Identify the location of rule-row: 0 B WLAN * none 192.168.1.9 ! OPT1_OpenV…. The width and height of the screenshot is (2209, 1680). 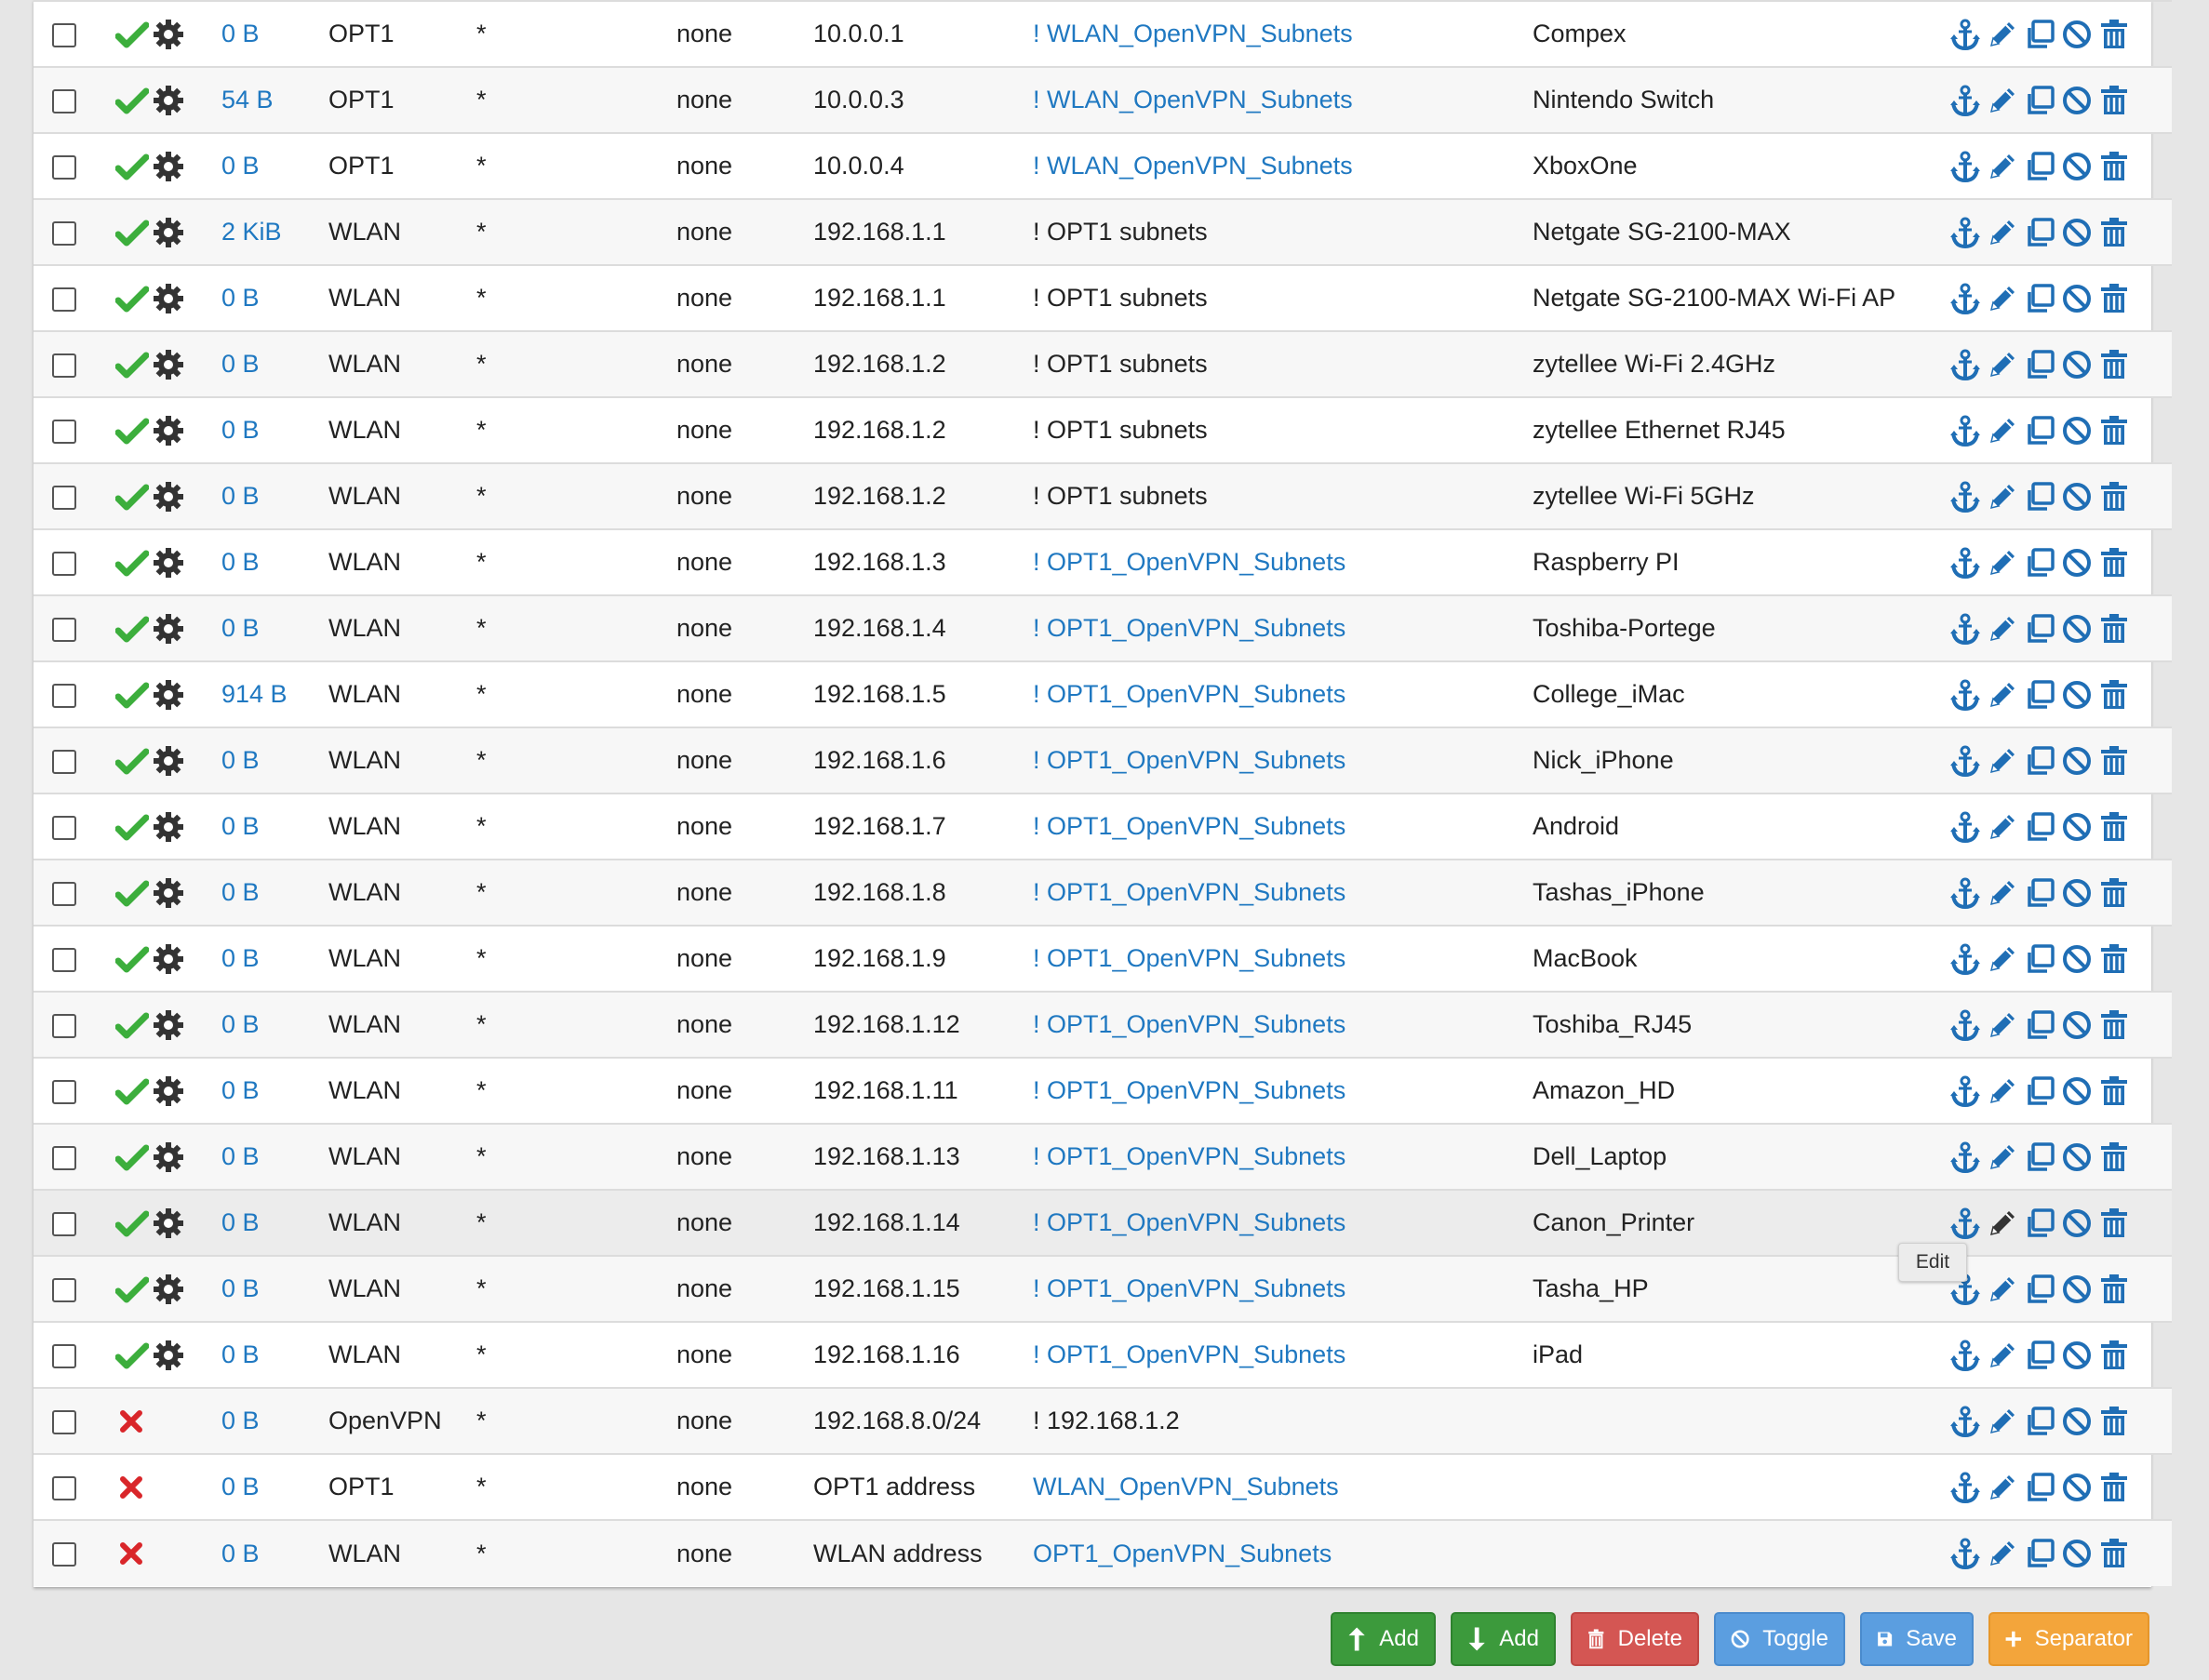
(1102, 959).